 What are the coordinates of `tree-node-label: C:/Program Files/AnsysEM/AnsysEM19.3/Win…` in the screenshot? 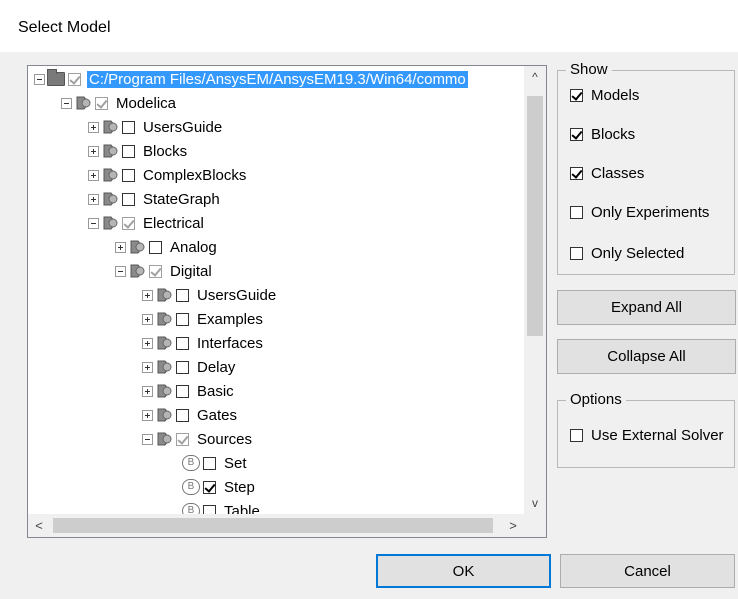 It's located at (277, 79).